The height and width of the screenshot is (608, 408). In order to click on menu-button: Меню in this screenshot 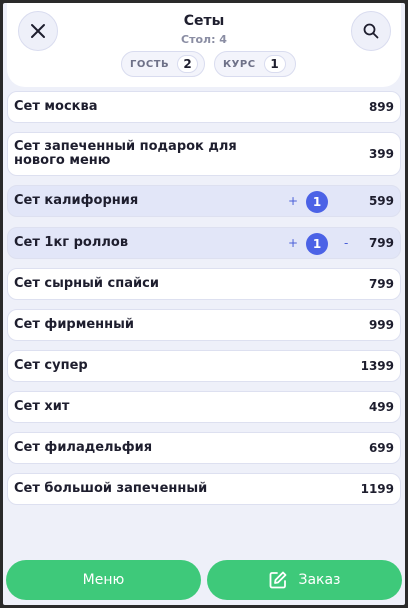, I will do `click(103, 580)`.